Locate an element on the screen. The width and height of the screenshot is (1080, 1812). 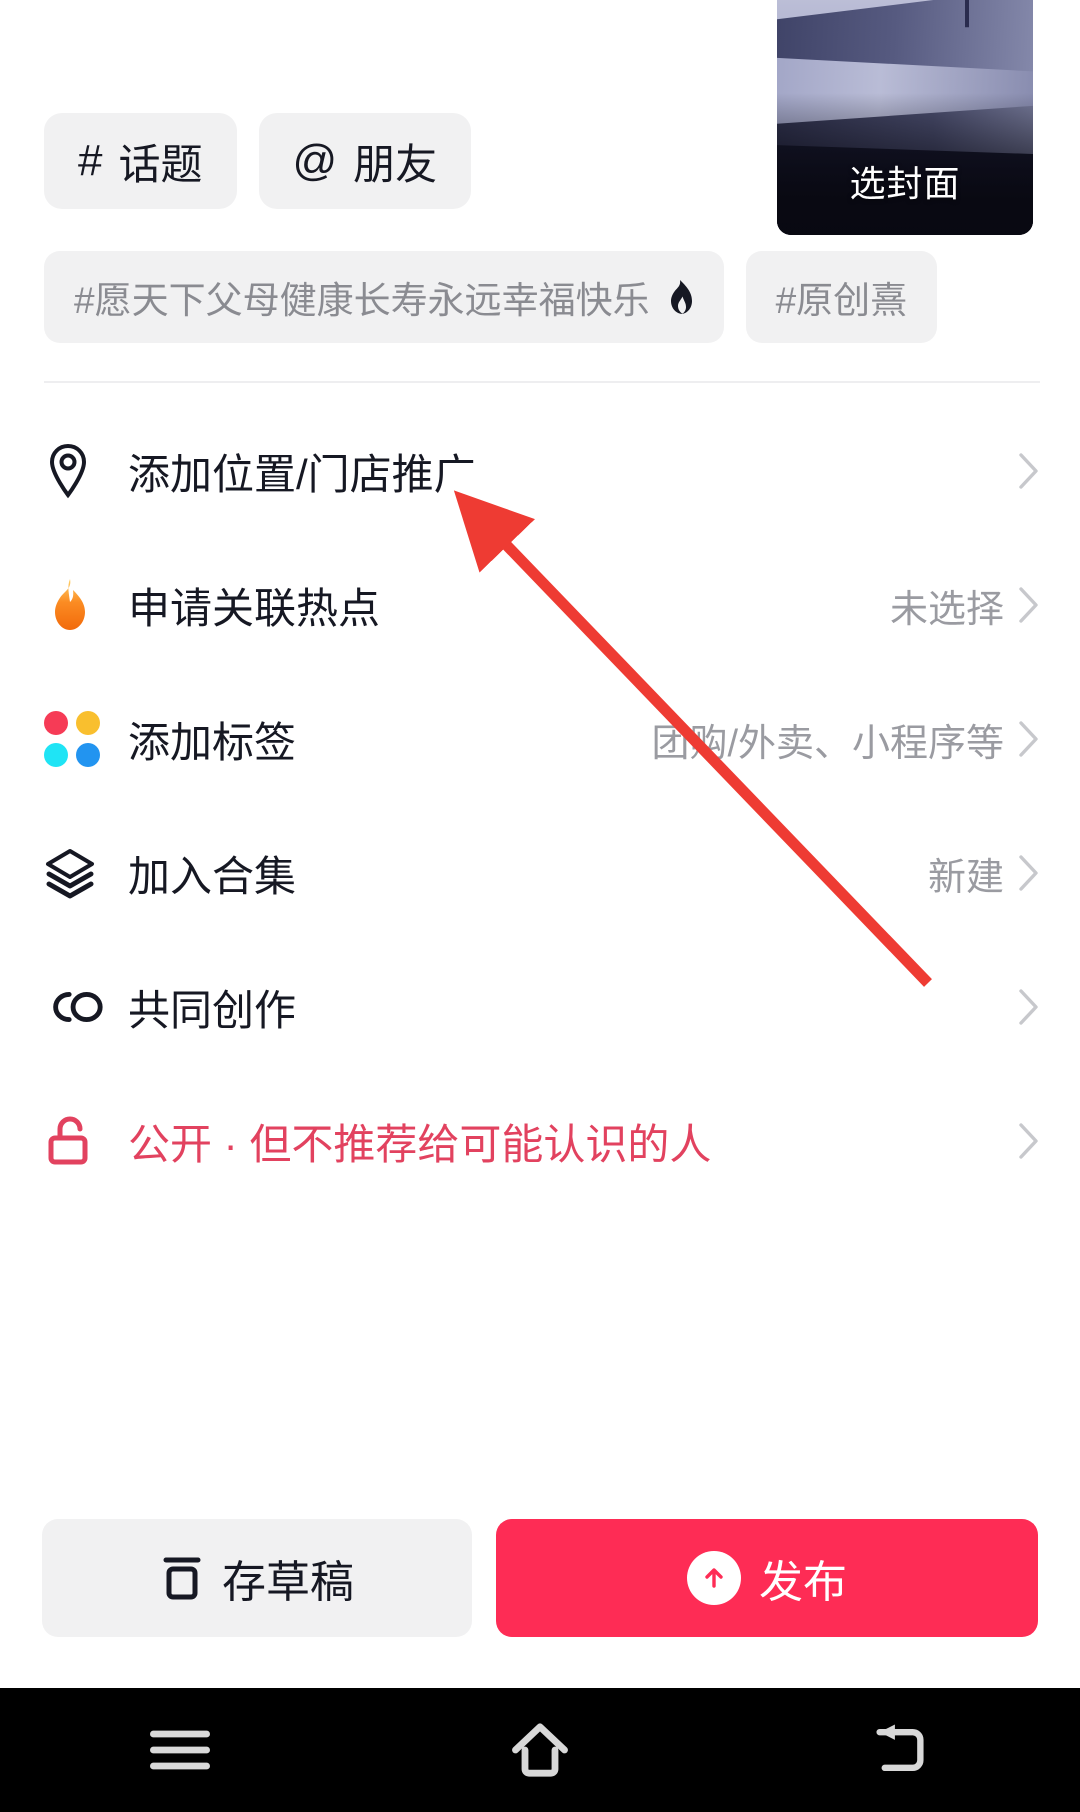
action-bar: 存草稿 发布 is located at coordinates (540, 1578).